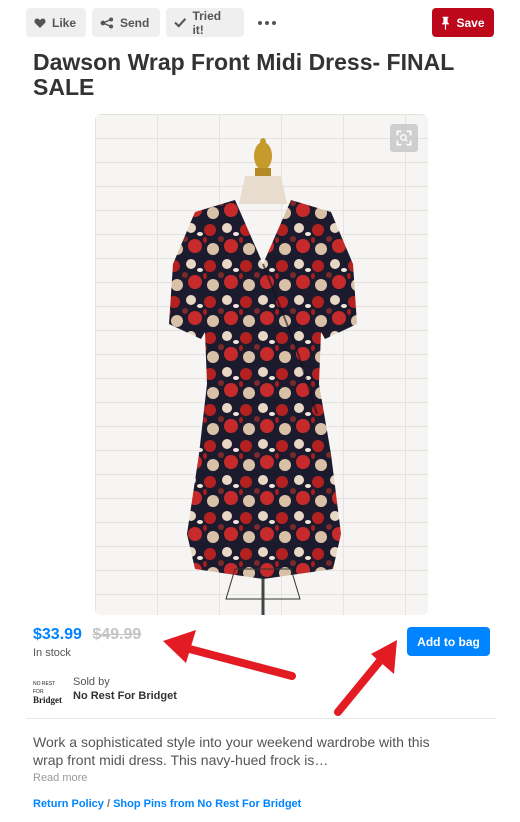  What do you see at coordinates (365, 678) in the screenshot?
I see `arrow-to-add-to-bag` at bounding box center [365, 678].